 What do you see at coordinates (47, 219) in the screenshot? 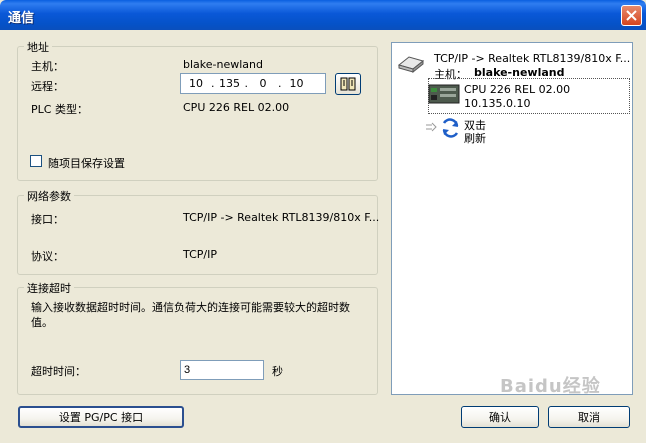
I see `interface-label: 接口：` at bounding box center [47, 219].